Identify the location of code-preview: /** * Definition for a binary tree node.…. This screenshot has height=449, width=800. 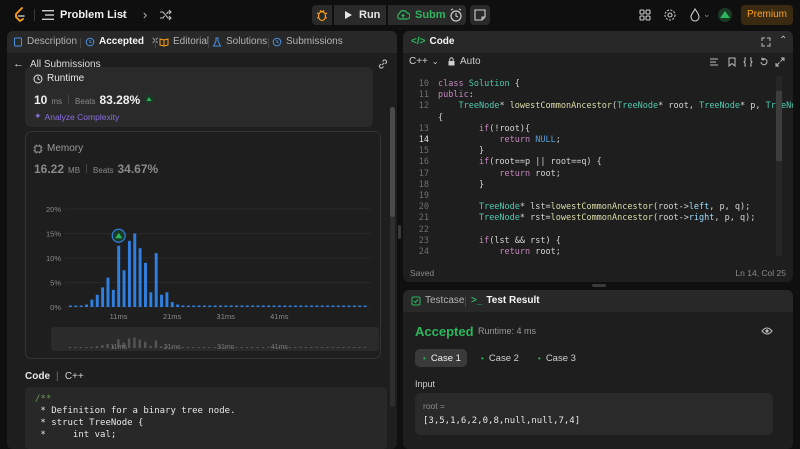
(206, 418).